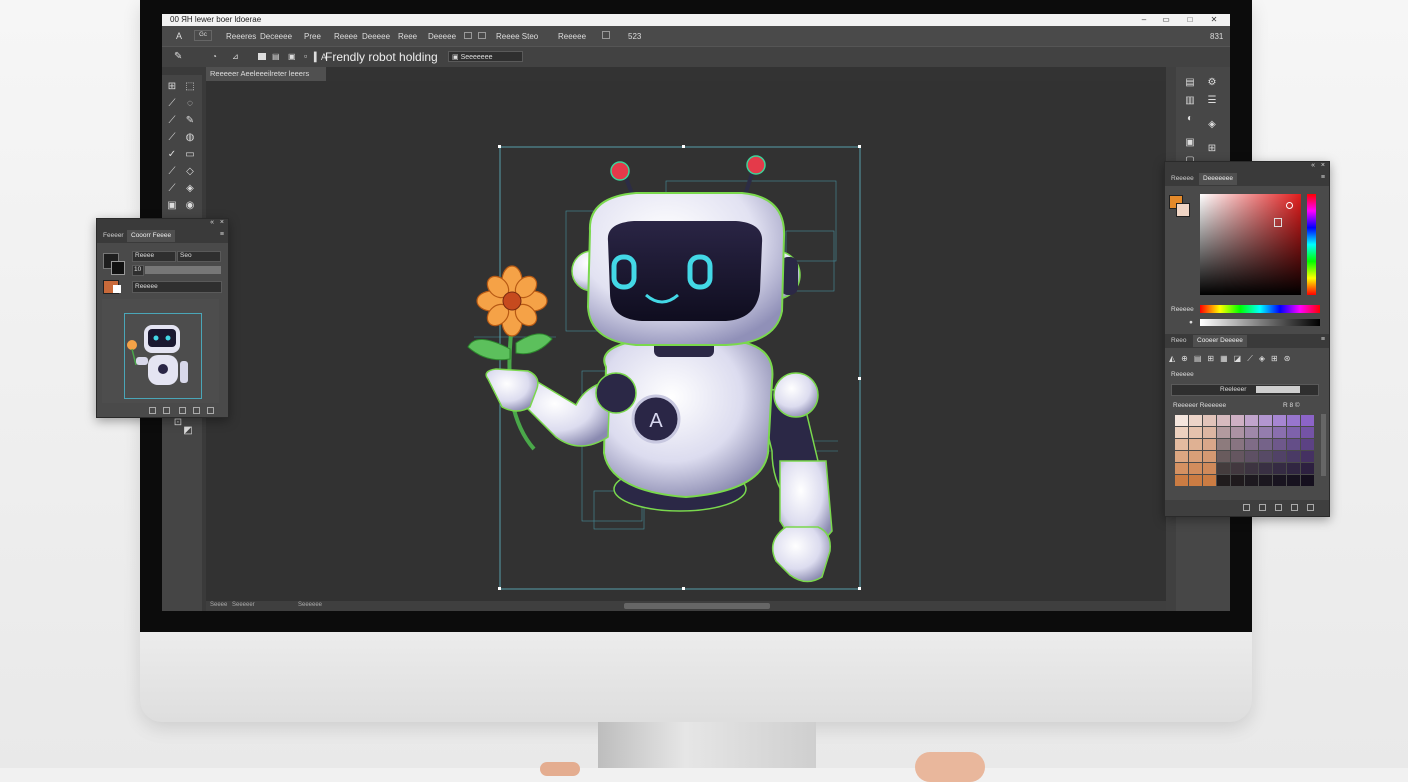 The image size is (1408, 782). What do you see at coordinates (346, 36) in the screenshot?
I see `menu-item: Reeee` at bounding box center [346, 36].